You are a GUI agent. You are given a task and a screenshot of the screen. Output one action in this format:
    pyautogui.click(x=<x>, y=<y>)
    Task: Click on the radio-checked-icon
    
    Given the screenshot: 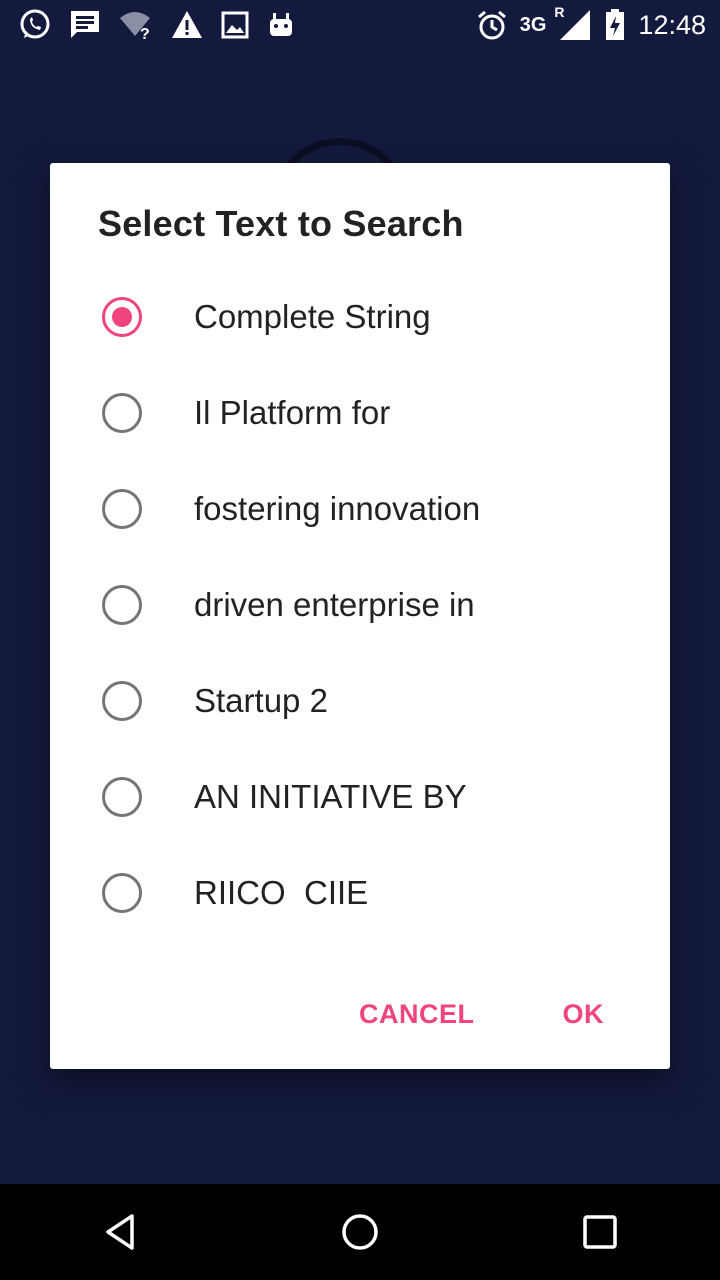 What is the action you would take?
    pyautogui.click(x=122, y=317)
    